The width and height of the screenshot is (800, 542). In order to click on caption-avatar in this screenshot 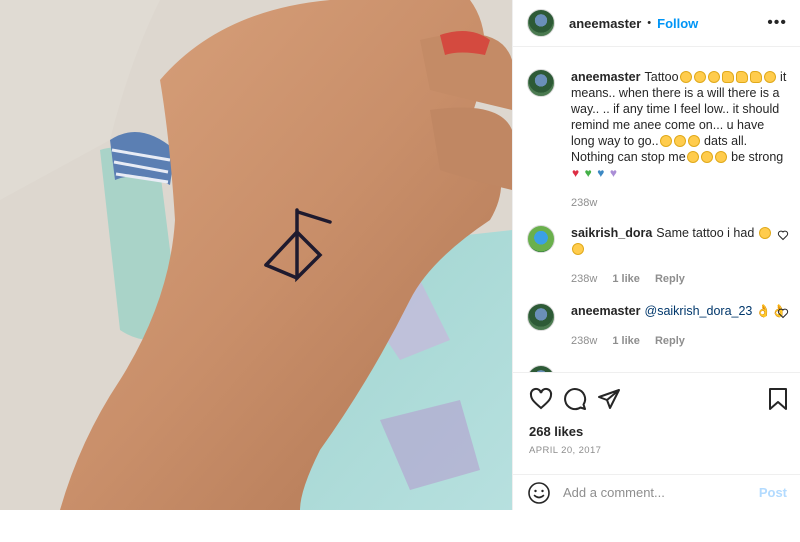, I will do `click(541, 83)`.